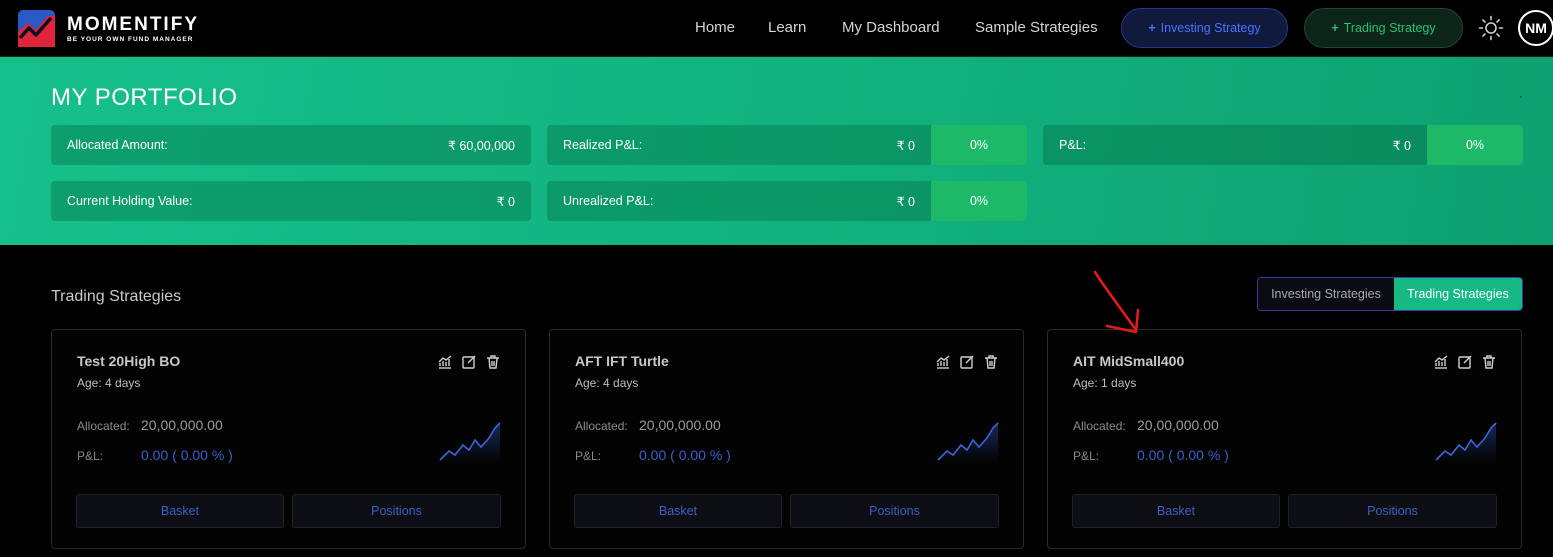 Image resolution: width=1553 pixels, height=557 pixels. I want to click on total-pnl-stat: P&L: ₹ 0 0%, so click(1283, 145).